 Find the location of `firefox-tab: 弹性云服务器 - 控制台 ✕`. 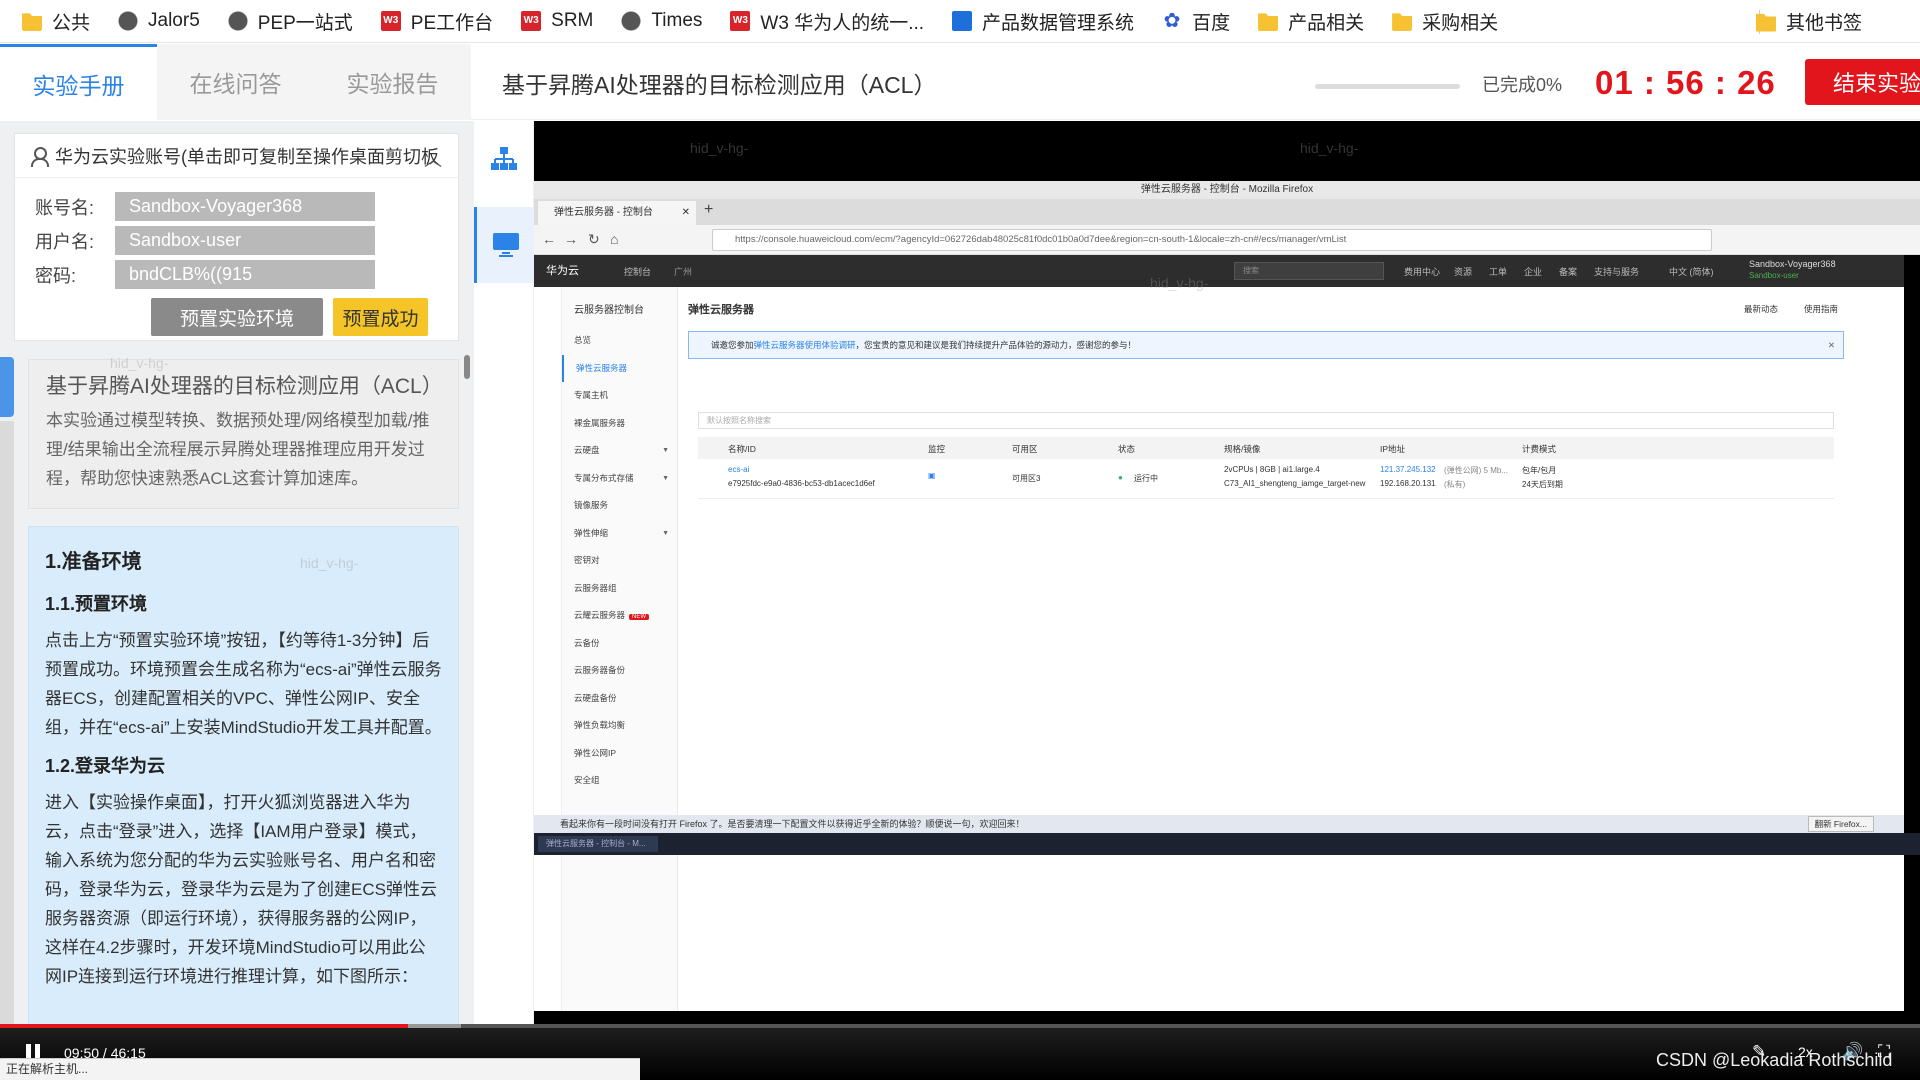

firefox-tab: 弹性云服务器 - 控制台 ✕ is located at coordinates (617, 213).